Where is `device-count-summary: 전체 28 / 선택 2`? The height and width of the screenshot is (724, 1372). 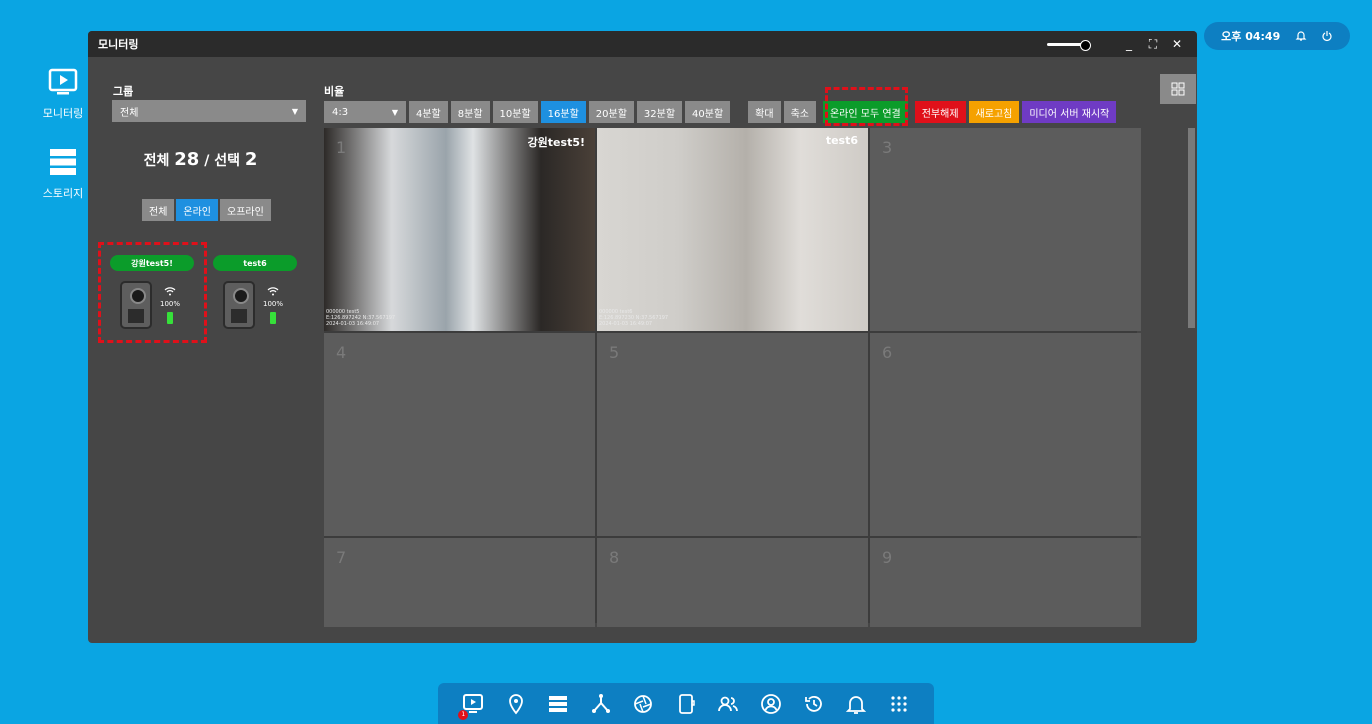 device-count-summary: 전체 28 / 선택 2 is located at coordinates (200, 159).